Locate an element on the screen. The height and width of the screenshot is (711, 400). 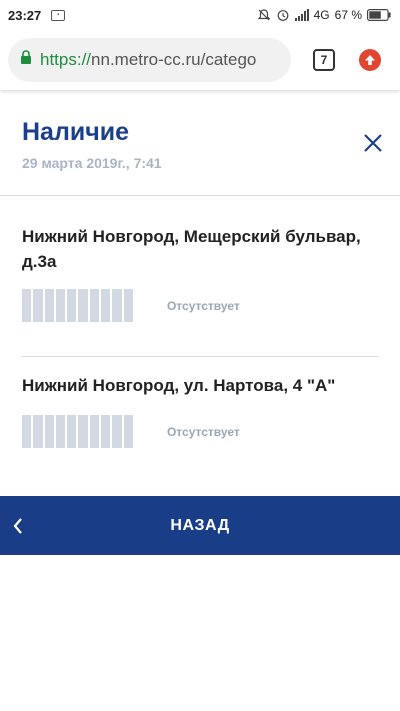
alarm-icon is located at coordinates (283, 15).